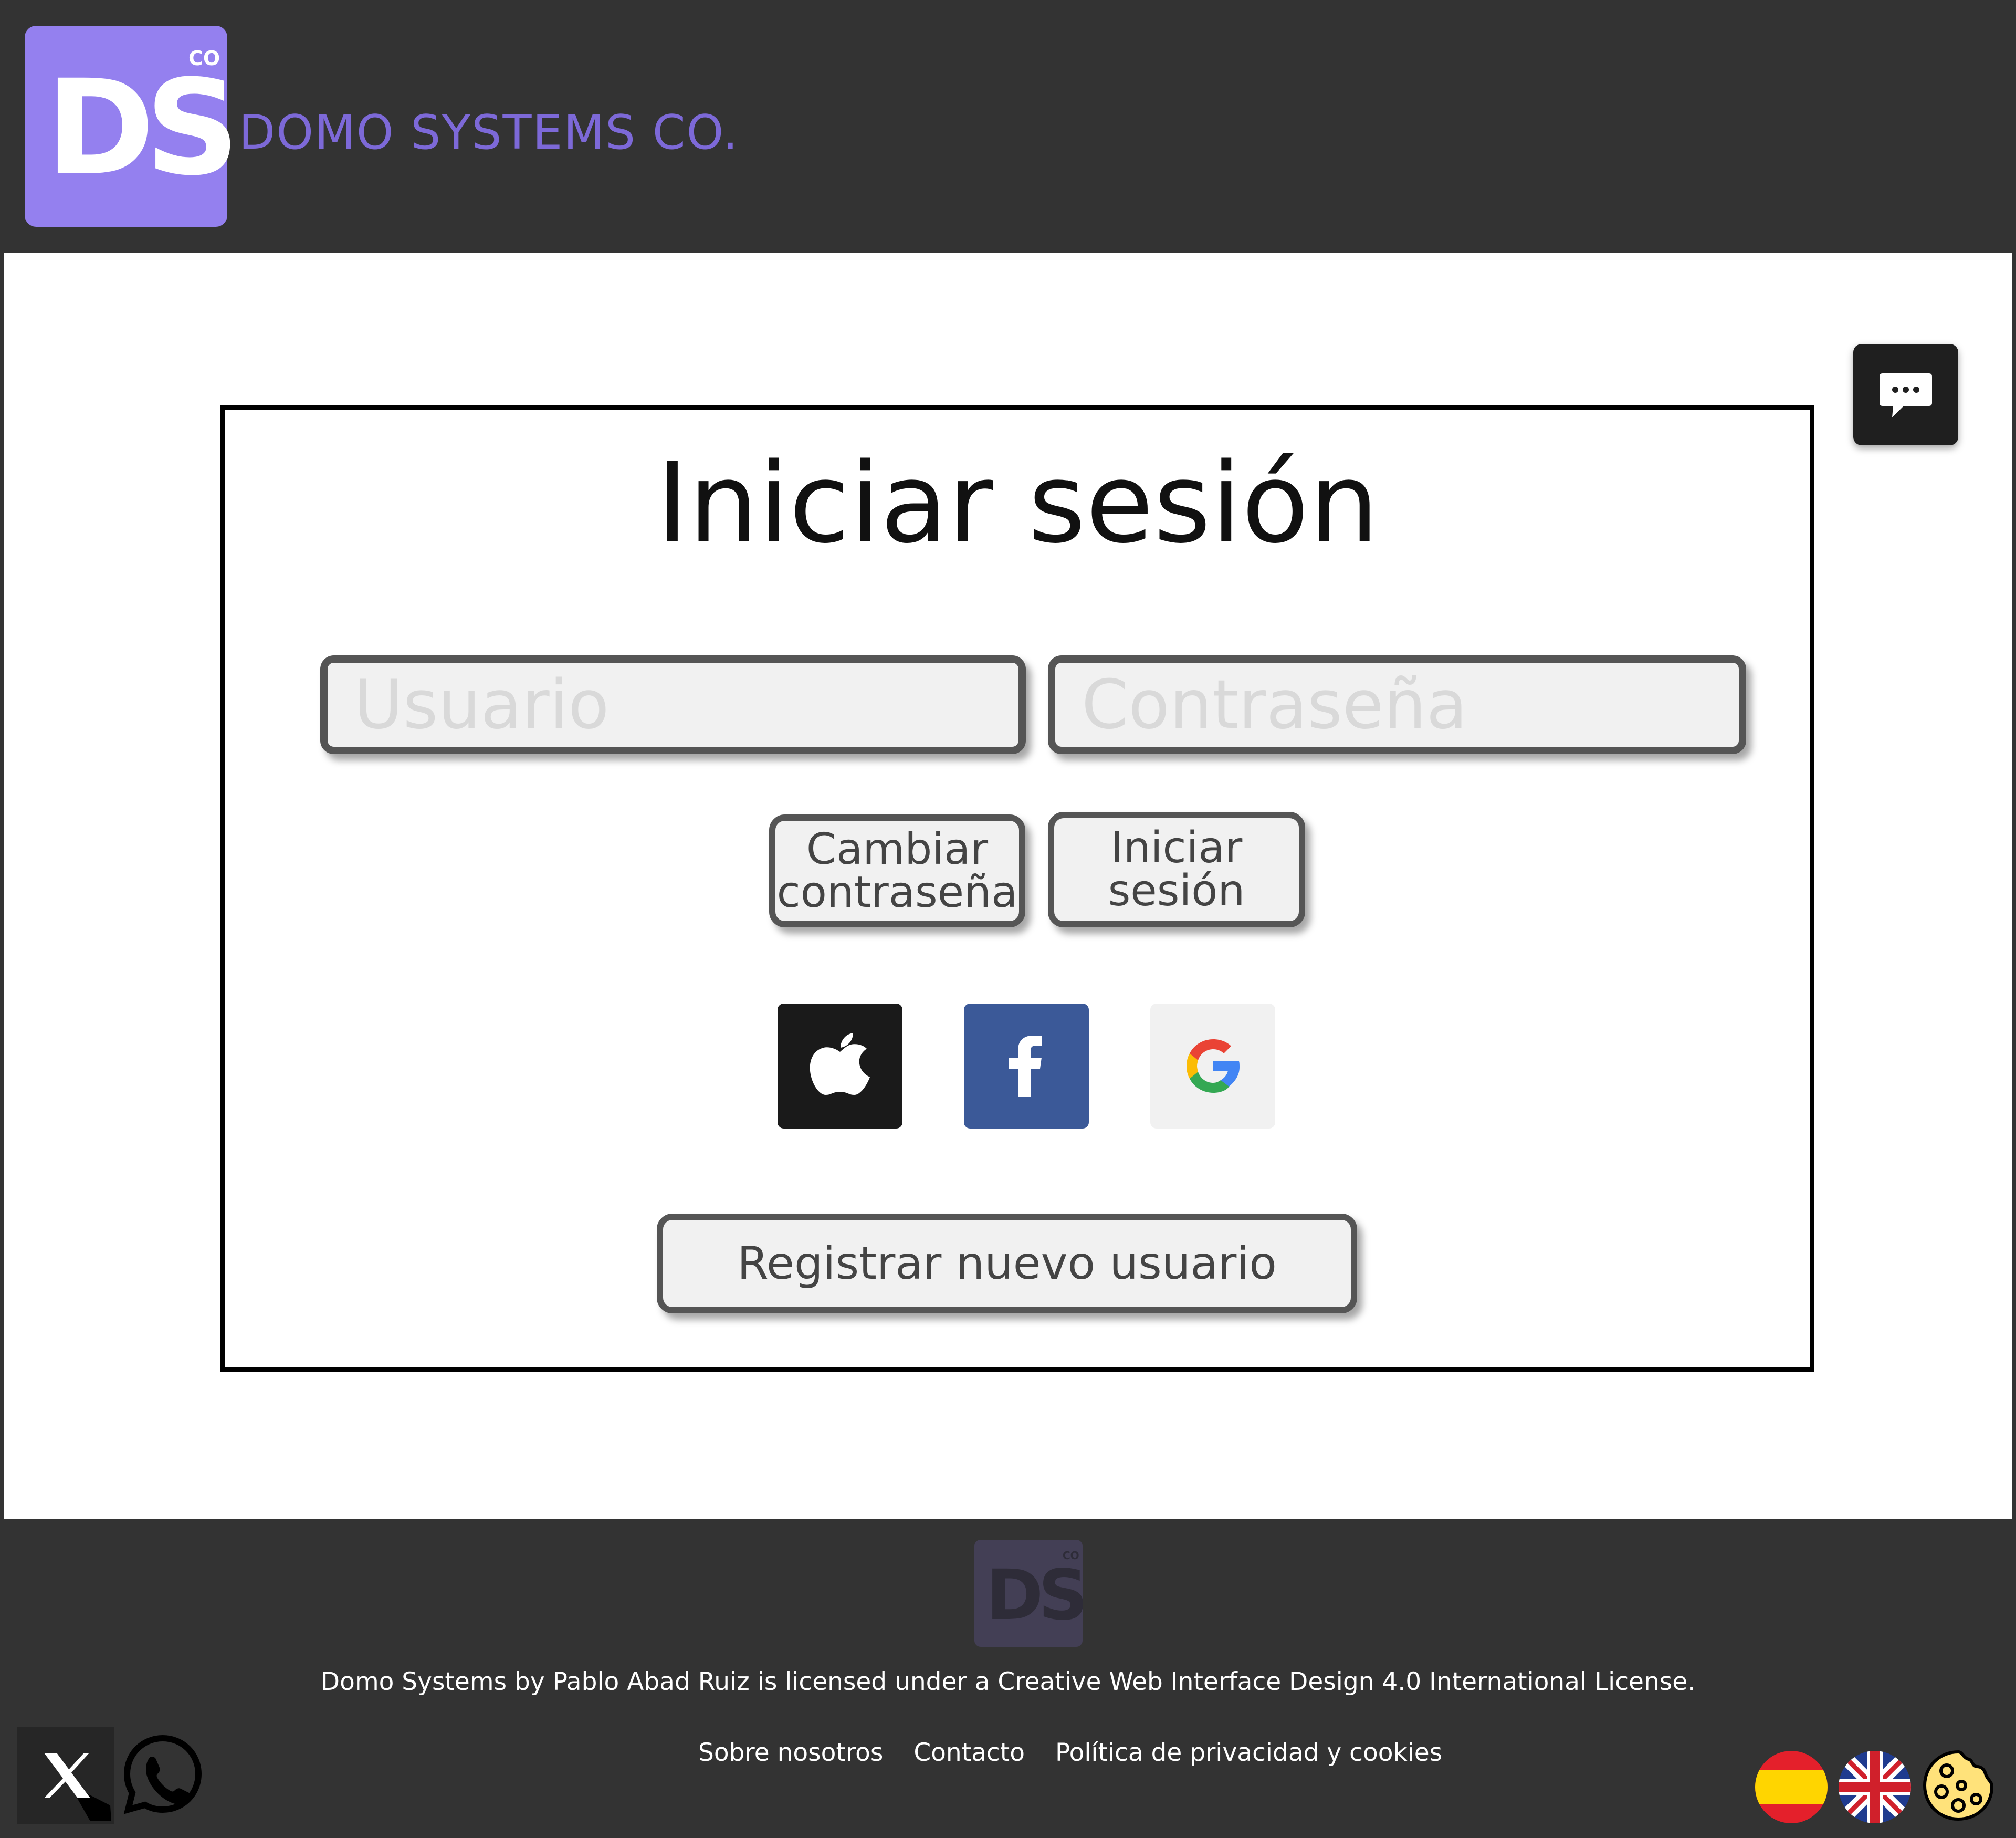 Image resolution: width=2016 pixels, height=1838 pixels. What do you see at coordinates (143, 127) in the screenshot?
I see `logo-text: DS` at bounding box center [143, 127].